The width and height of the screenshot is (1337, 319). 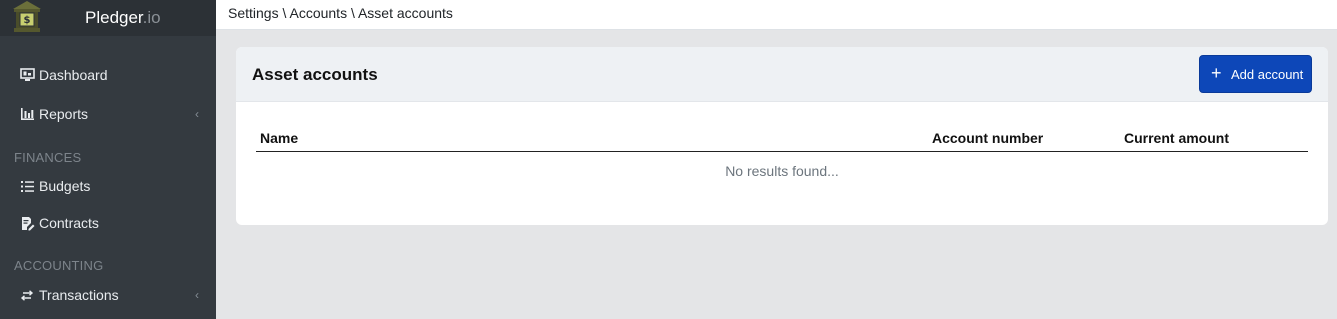 I want to click on column-header-current-amount: Current amount, so click(x=1176, y=138).